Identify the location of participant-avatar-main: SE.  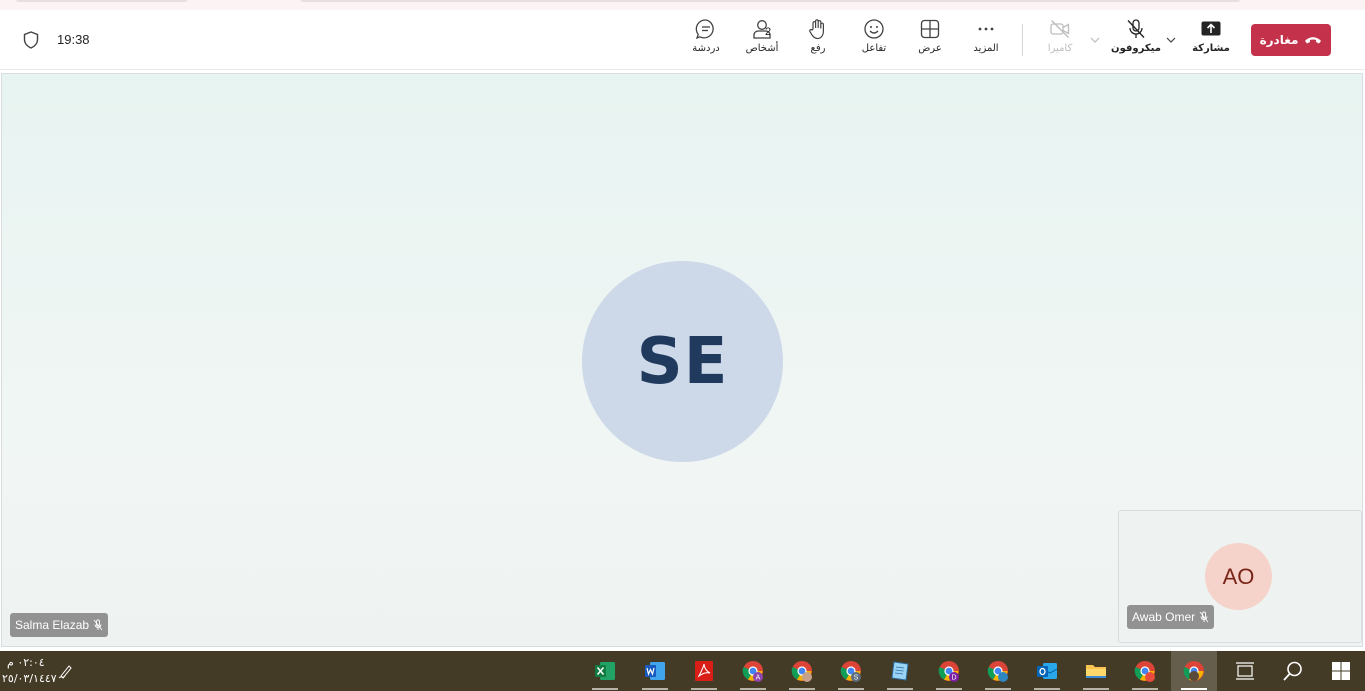
(682, 361).